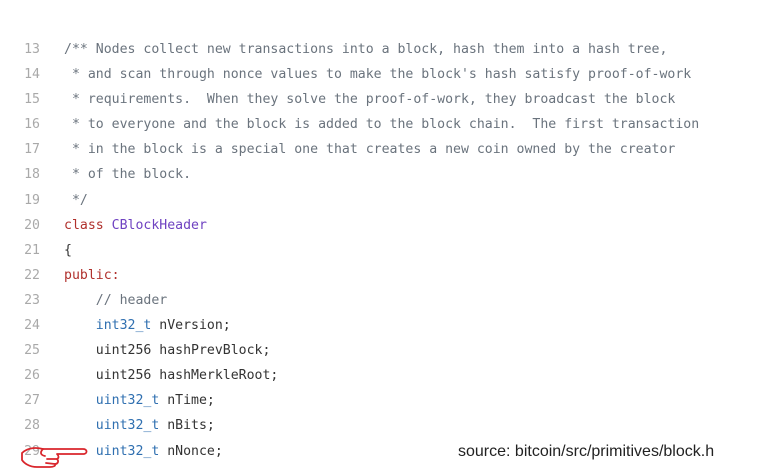 The width and height of the screenshot is (763, 472). I want to click on line-number: 17, so click(32, 150).